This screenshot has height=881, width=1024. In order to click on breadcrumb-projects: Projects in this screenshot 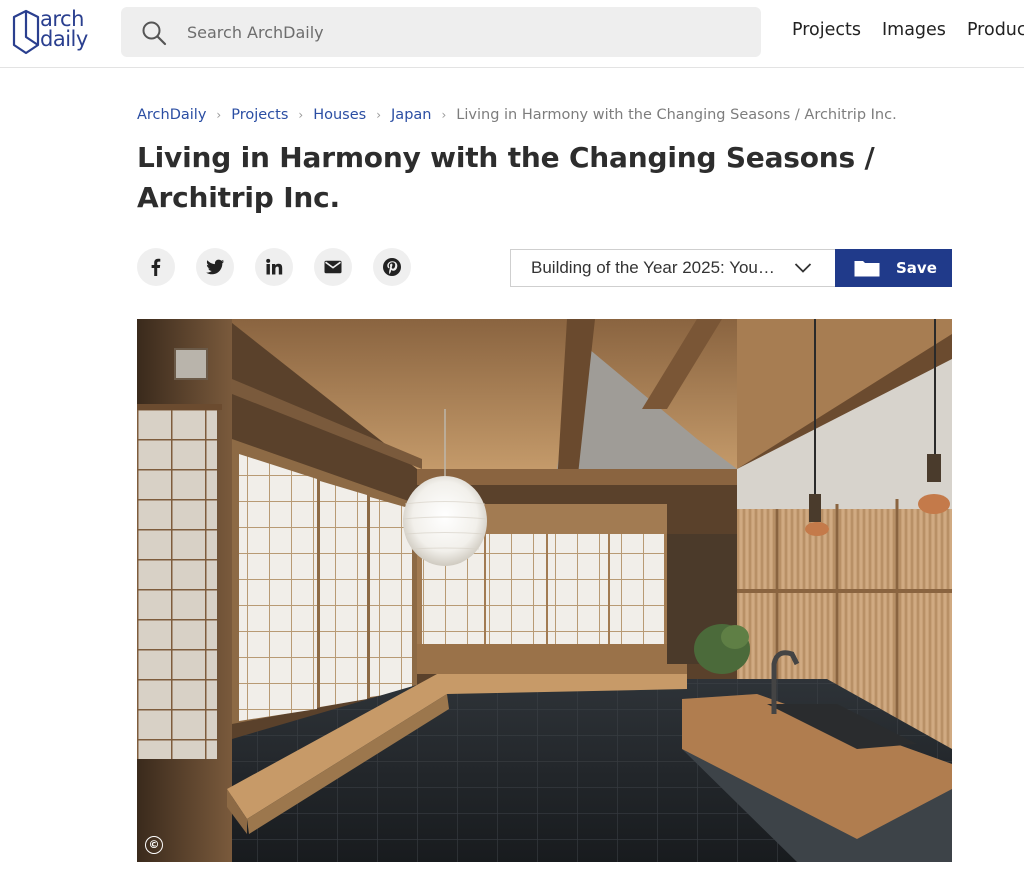, I will do `click(259, 115)`.